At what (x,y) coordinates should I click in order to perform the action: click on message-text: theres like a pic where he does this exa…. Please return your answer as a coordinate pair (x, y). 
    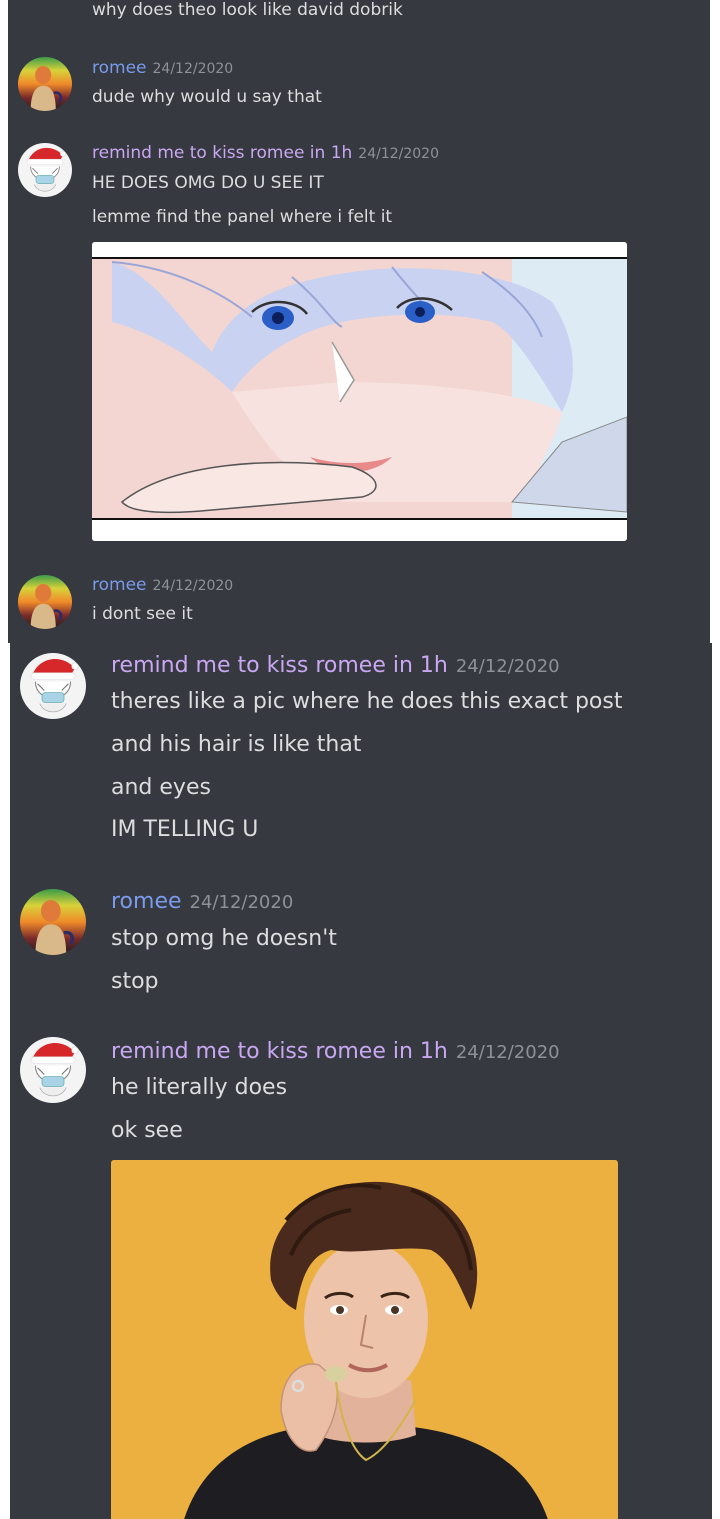
    Looking at the image, I should click on (367, 701).